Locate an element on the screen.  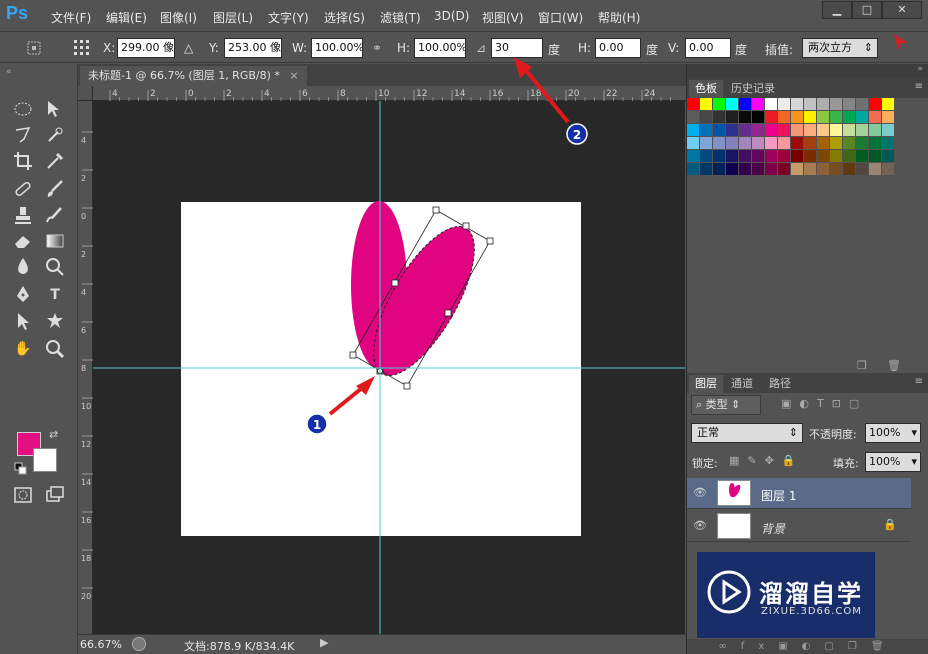
menu-item-5: 选择(S) is located at coordinates (344, 17).